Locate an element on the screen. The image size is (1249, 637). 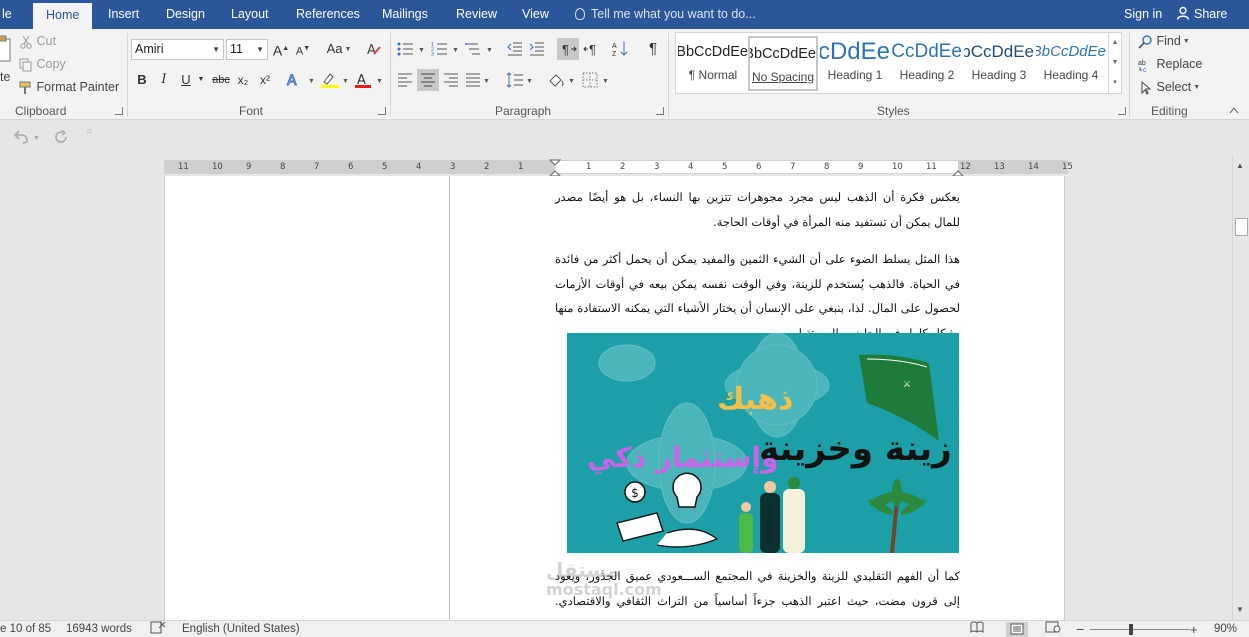
font-group-label: Font is located at coordinates (251, 111).